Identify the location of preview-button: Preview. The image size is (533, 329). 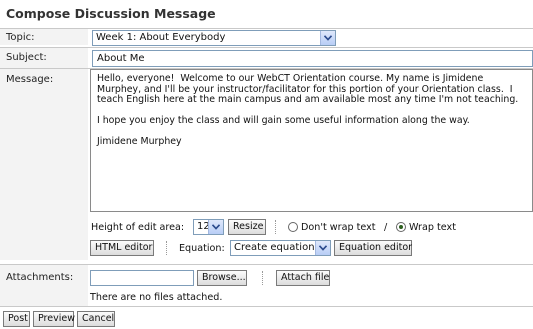
(54, 319).